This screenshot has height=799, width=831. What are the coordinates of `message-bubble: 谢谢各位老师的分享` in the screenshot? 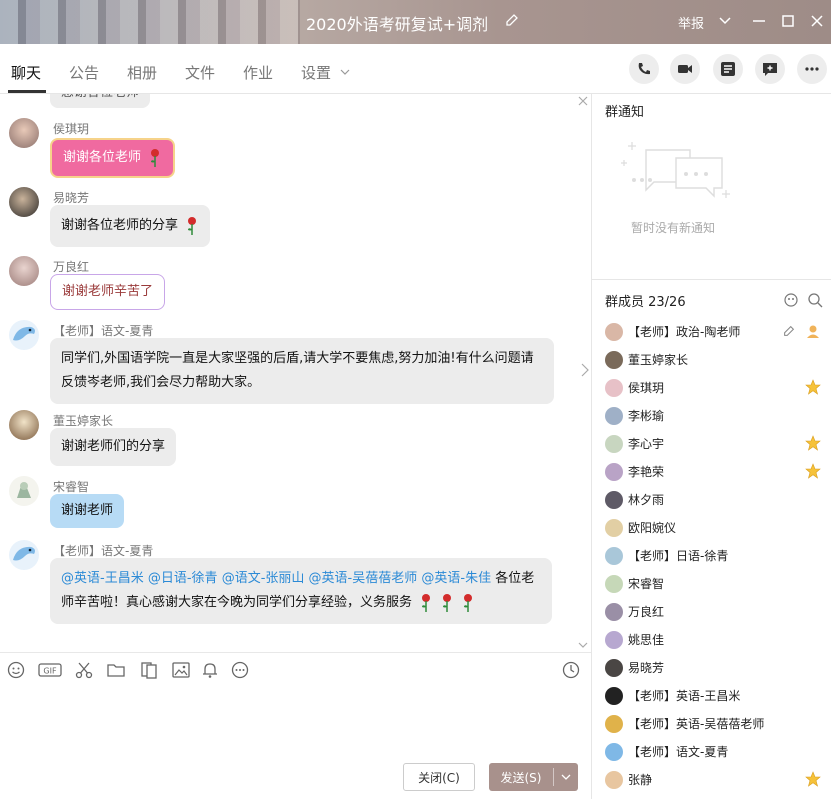 It's located at (130, 226).